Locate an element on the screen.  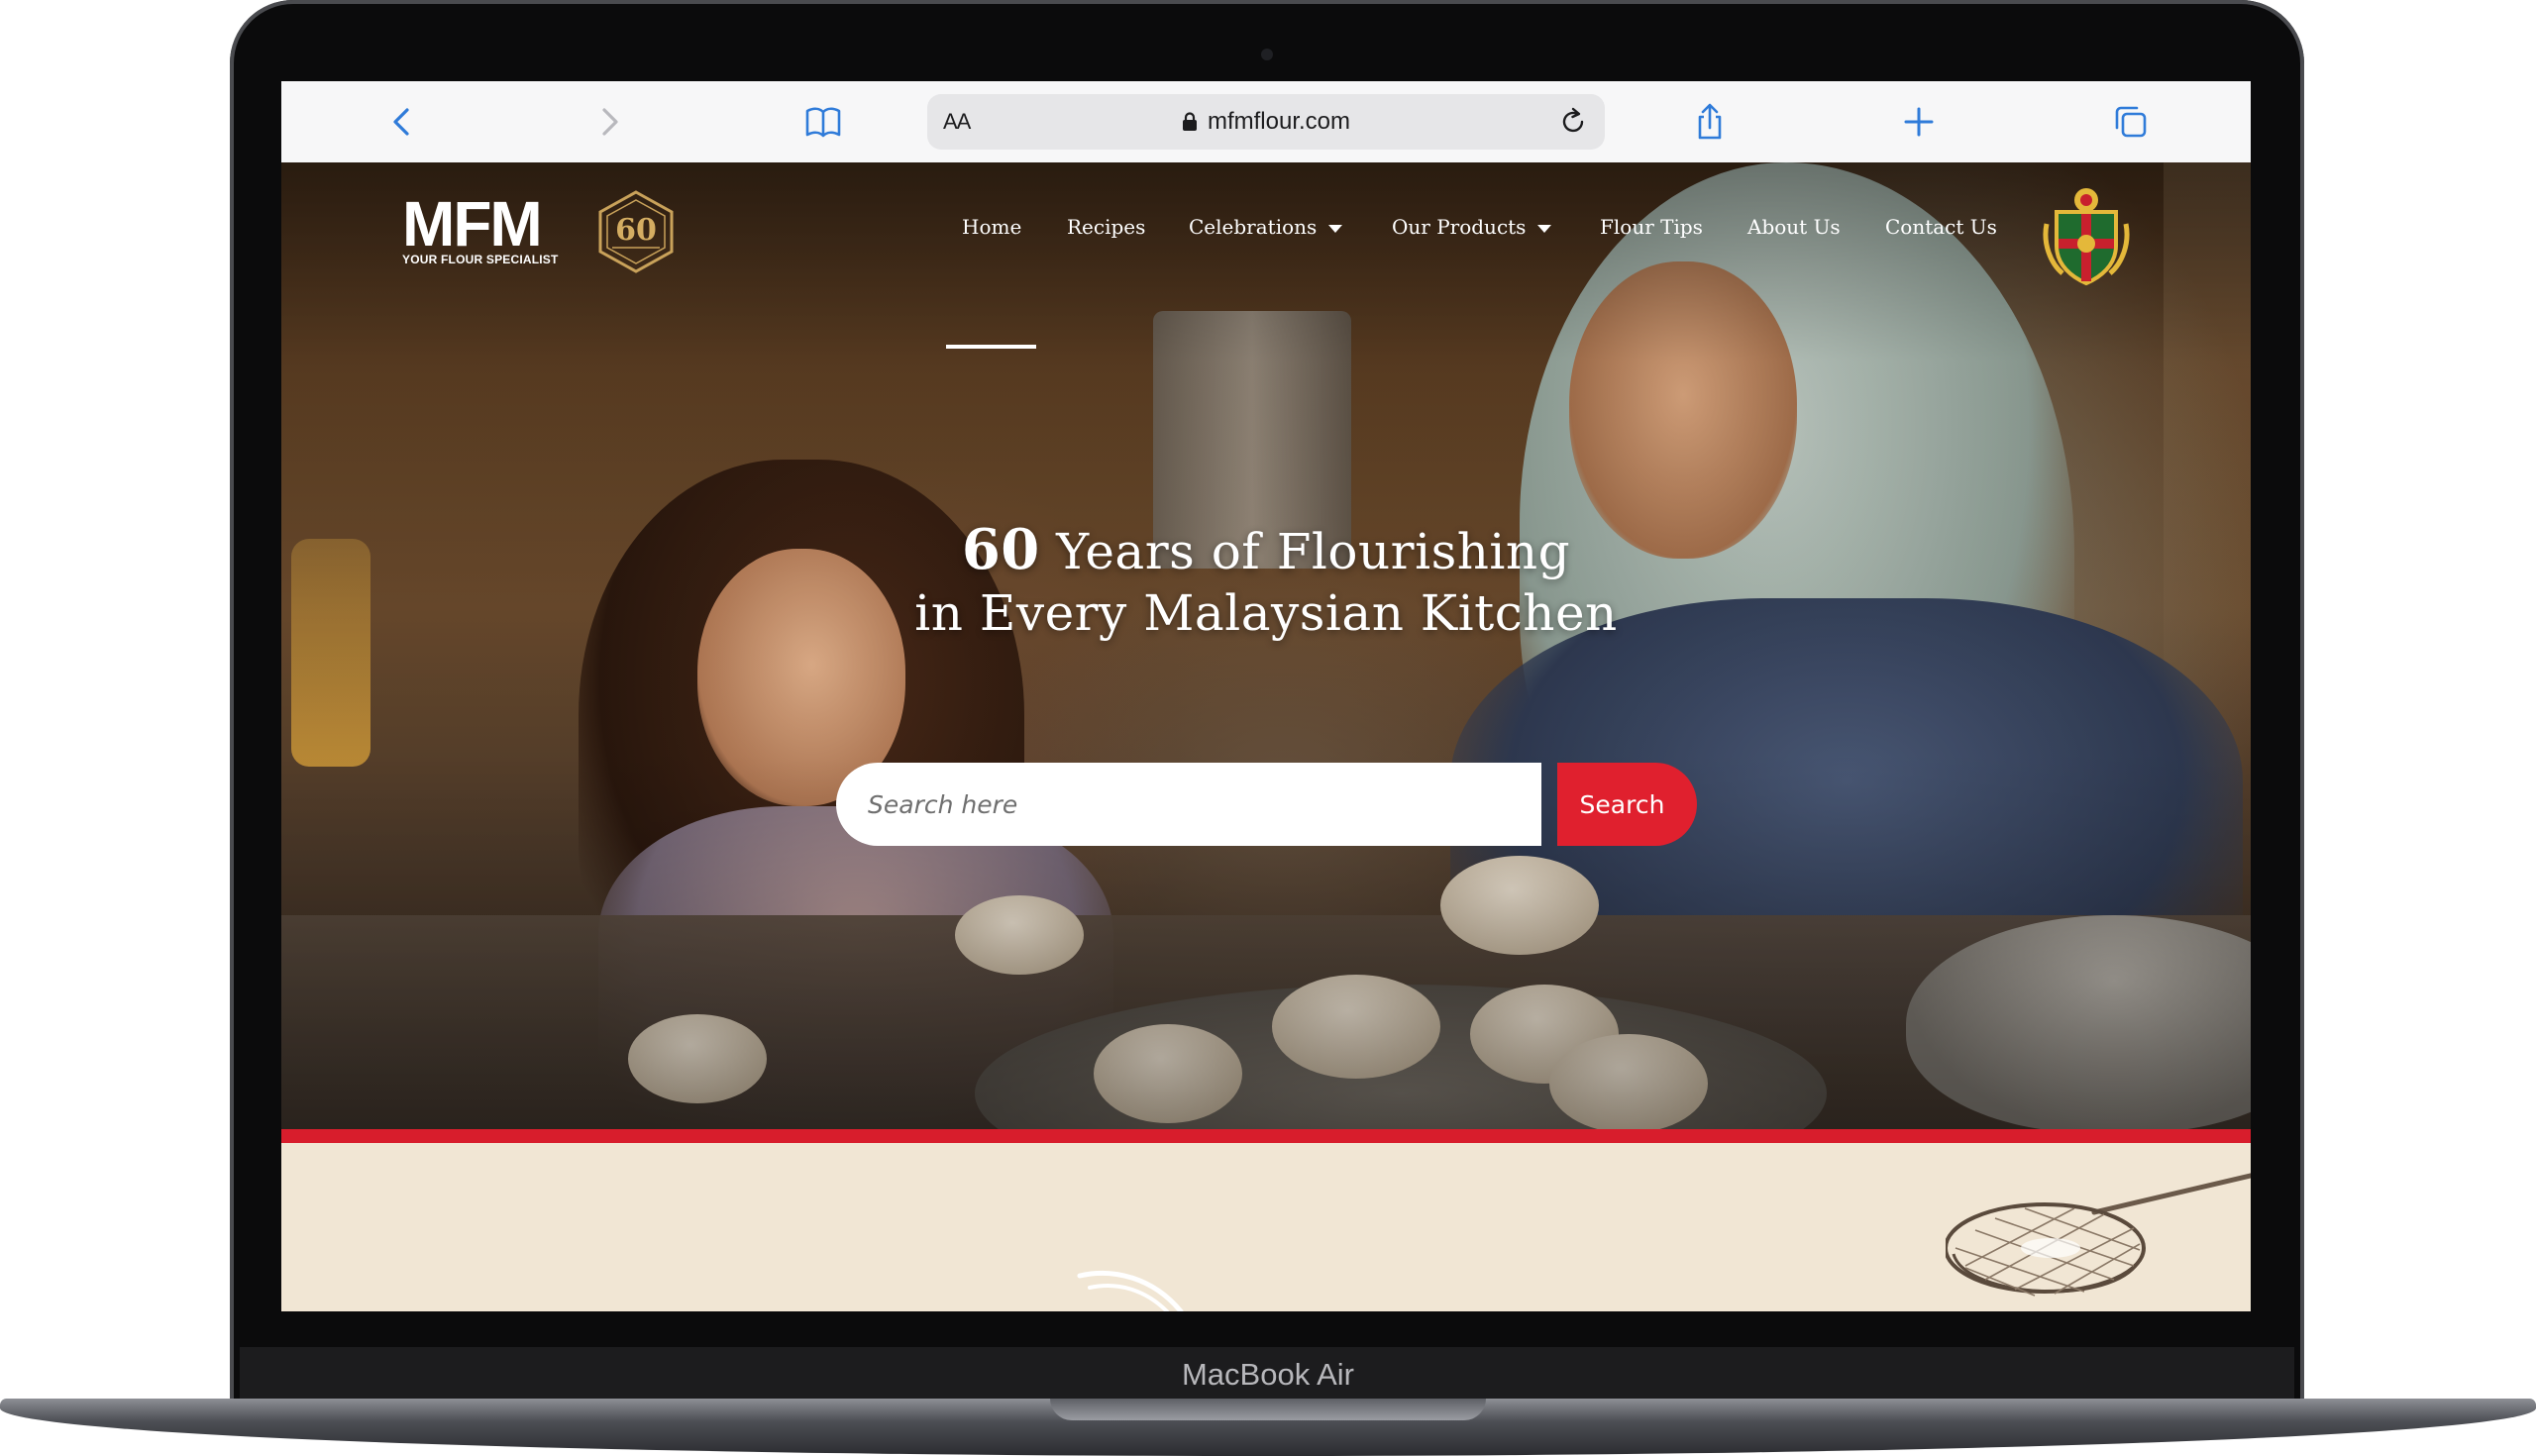
nav-recipes: Recipes is located at coordinates (1106, 227).